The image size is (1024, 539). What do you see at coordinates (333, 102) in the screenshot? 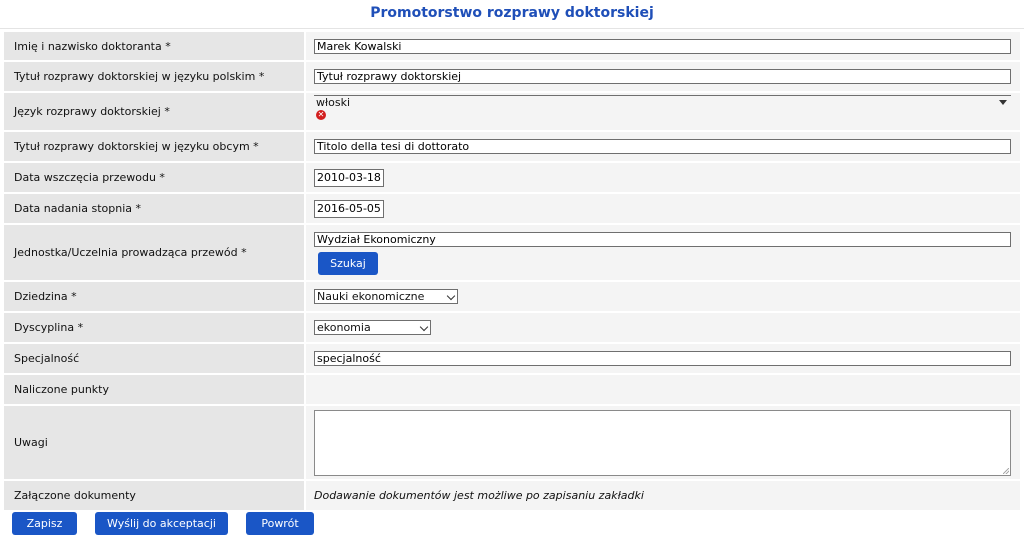
I see `language-value: włoski` at bounding box center [333, 102].